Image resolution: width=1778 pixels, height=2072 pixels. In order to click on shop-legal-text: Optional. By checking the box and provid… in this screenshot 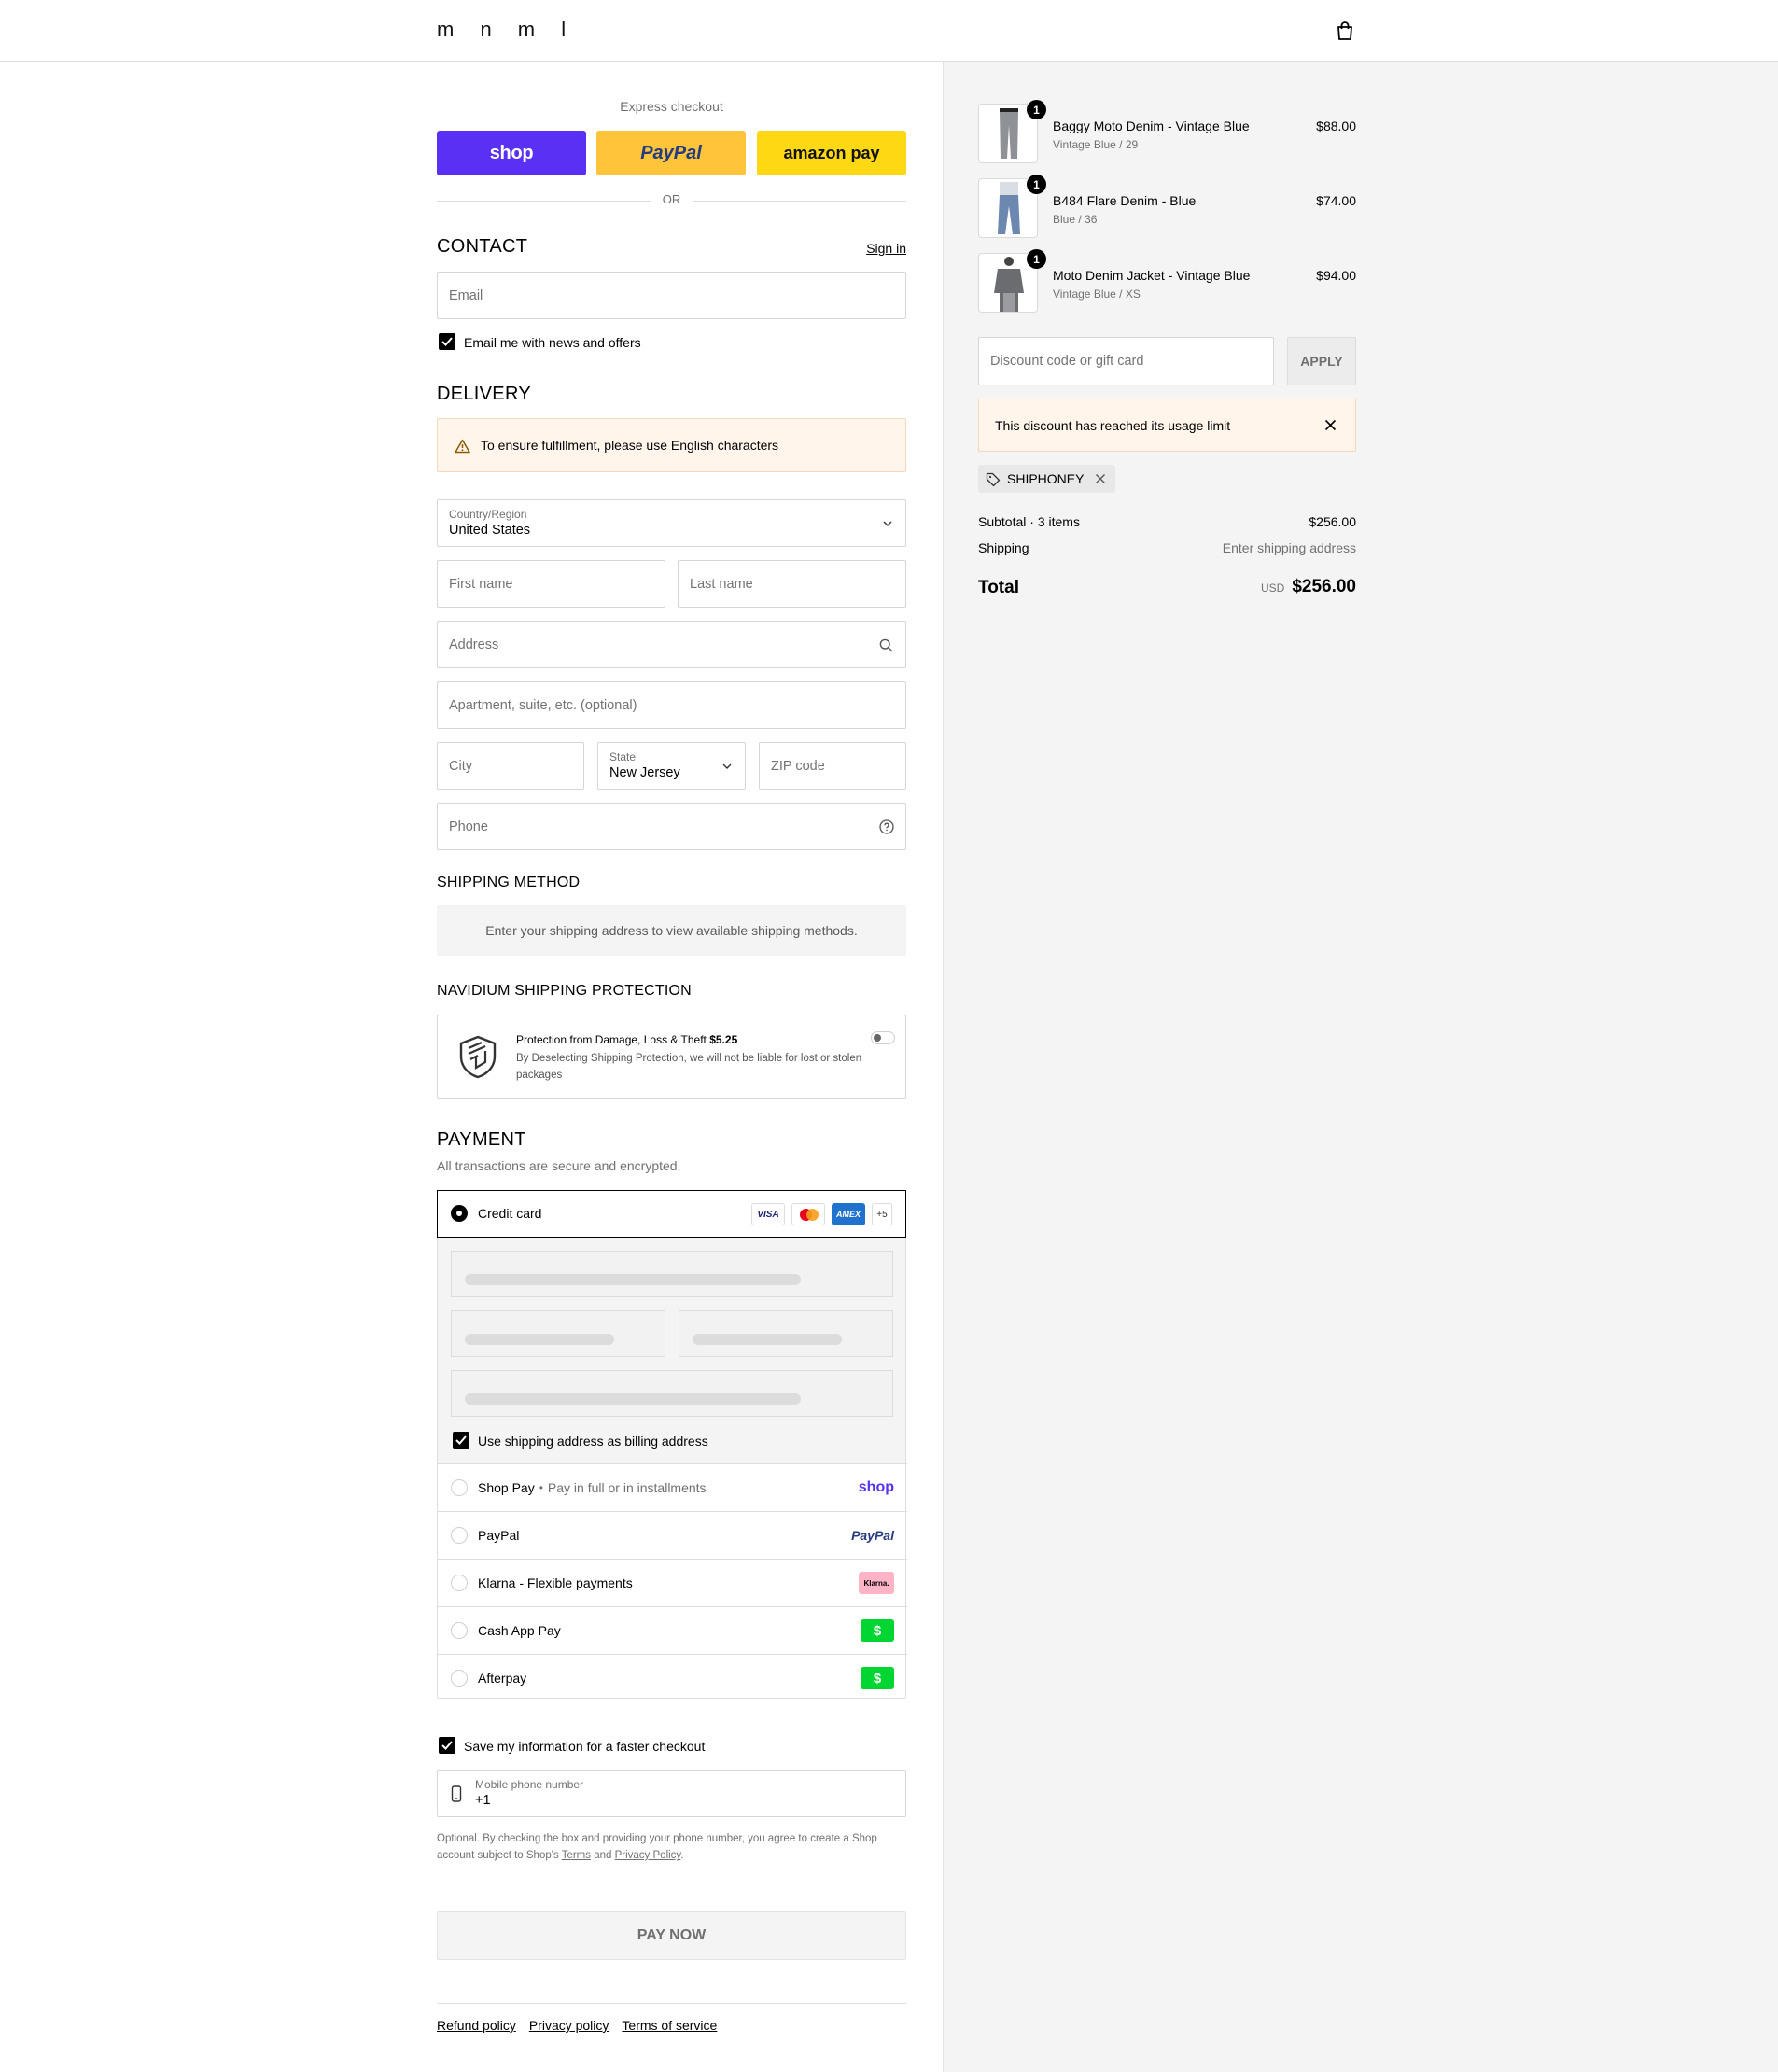, I will do `click(671, 1847)`.